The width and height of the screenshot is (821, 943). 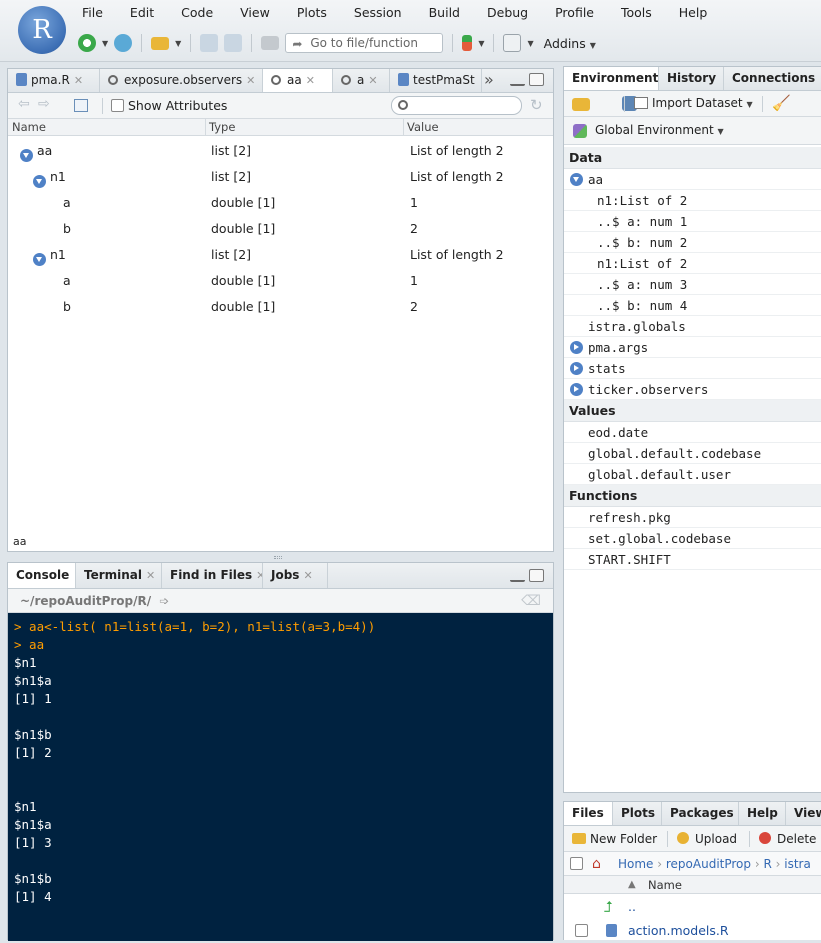 I want to click on breadcrumb-item: R, so click(x=767, y=864).